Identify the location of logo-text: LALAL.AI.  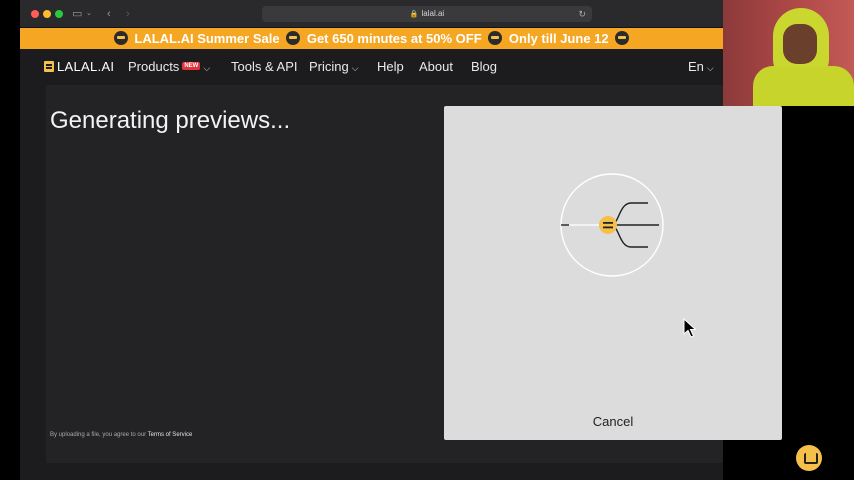
(86, 66).